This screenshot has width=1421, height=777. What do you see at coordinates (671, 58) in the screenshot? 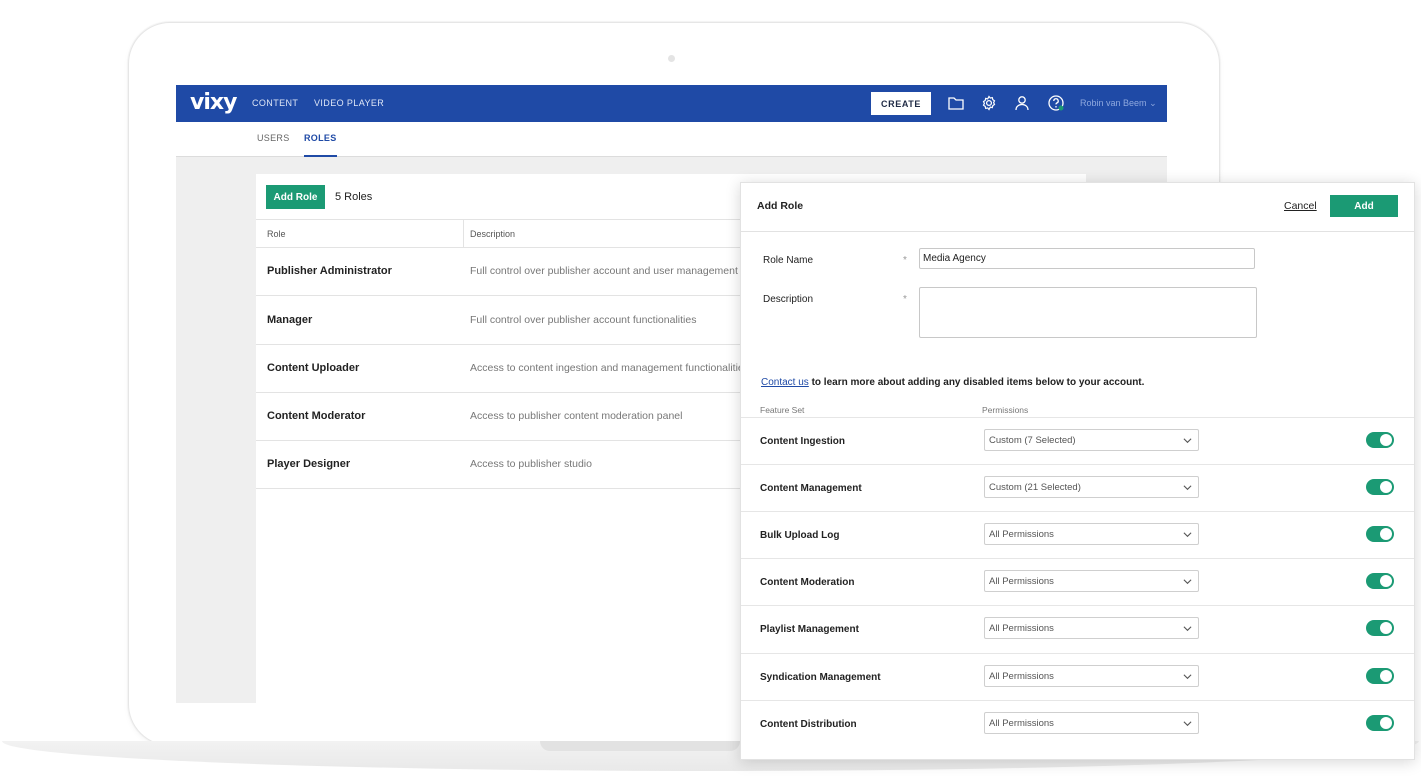
I see `laptop-camera` at bounding box center [671, 58].